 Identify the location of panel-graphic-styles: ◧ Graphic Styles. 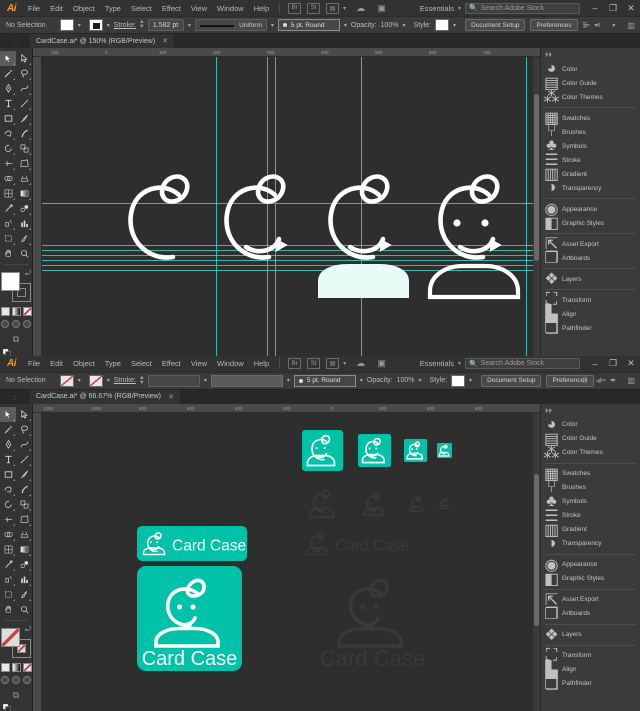
(590, 223).